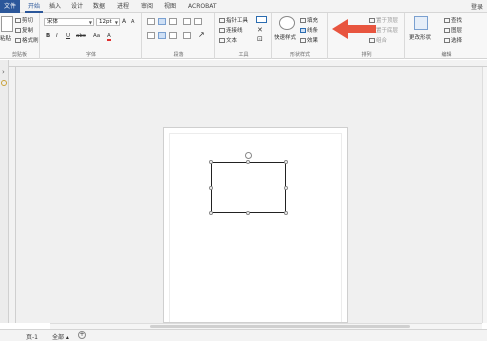 This screenshot has height=341, width=487. Describe the element at coordinates (82, 335) in the screenshot. I see `add-page-button: +` at that location.